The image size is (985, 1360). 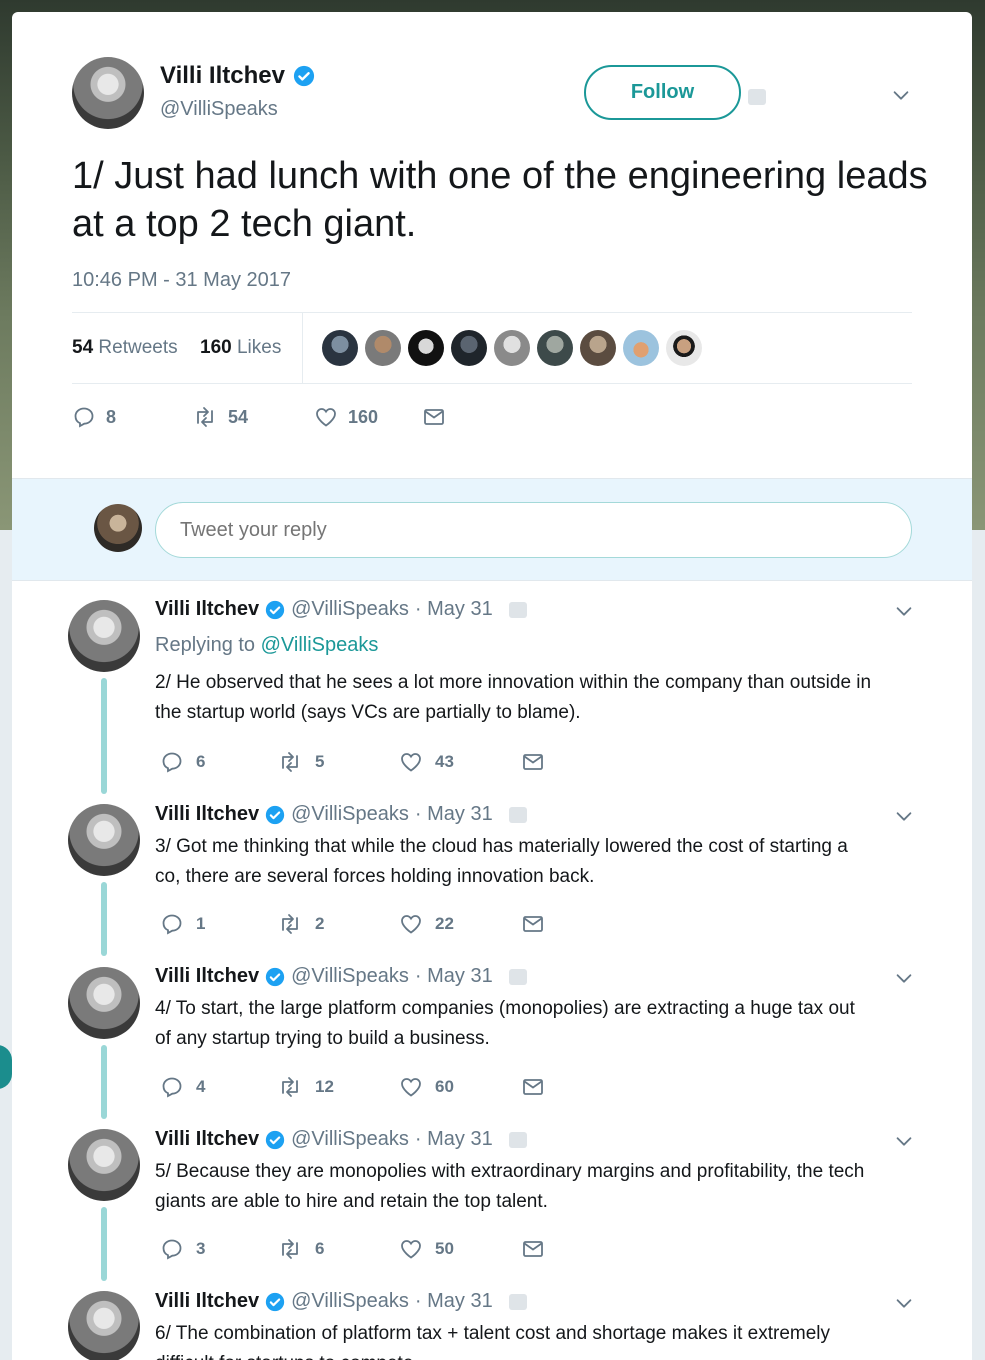 What do you see at coordinates (181, 280) in the screenshot?
I see `tweet-timestamp: 10:46 PM - 31 May 2017` at bounding box center [181, 280].